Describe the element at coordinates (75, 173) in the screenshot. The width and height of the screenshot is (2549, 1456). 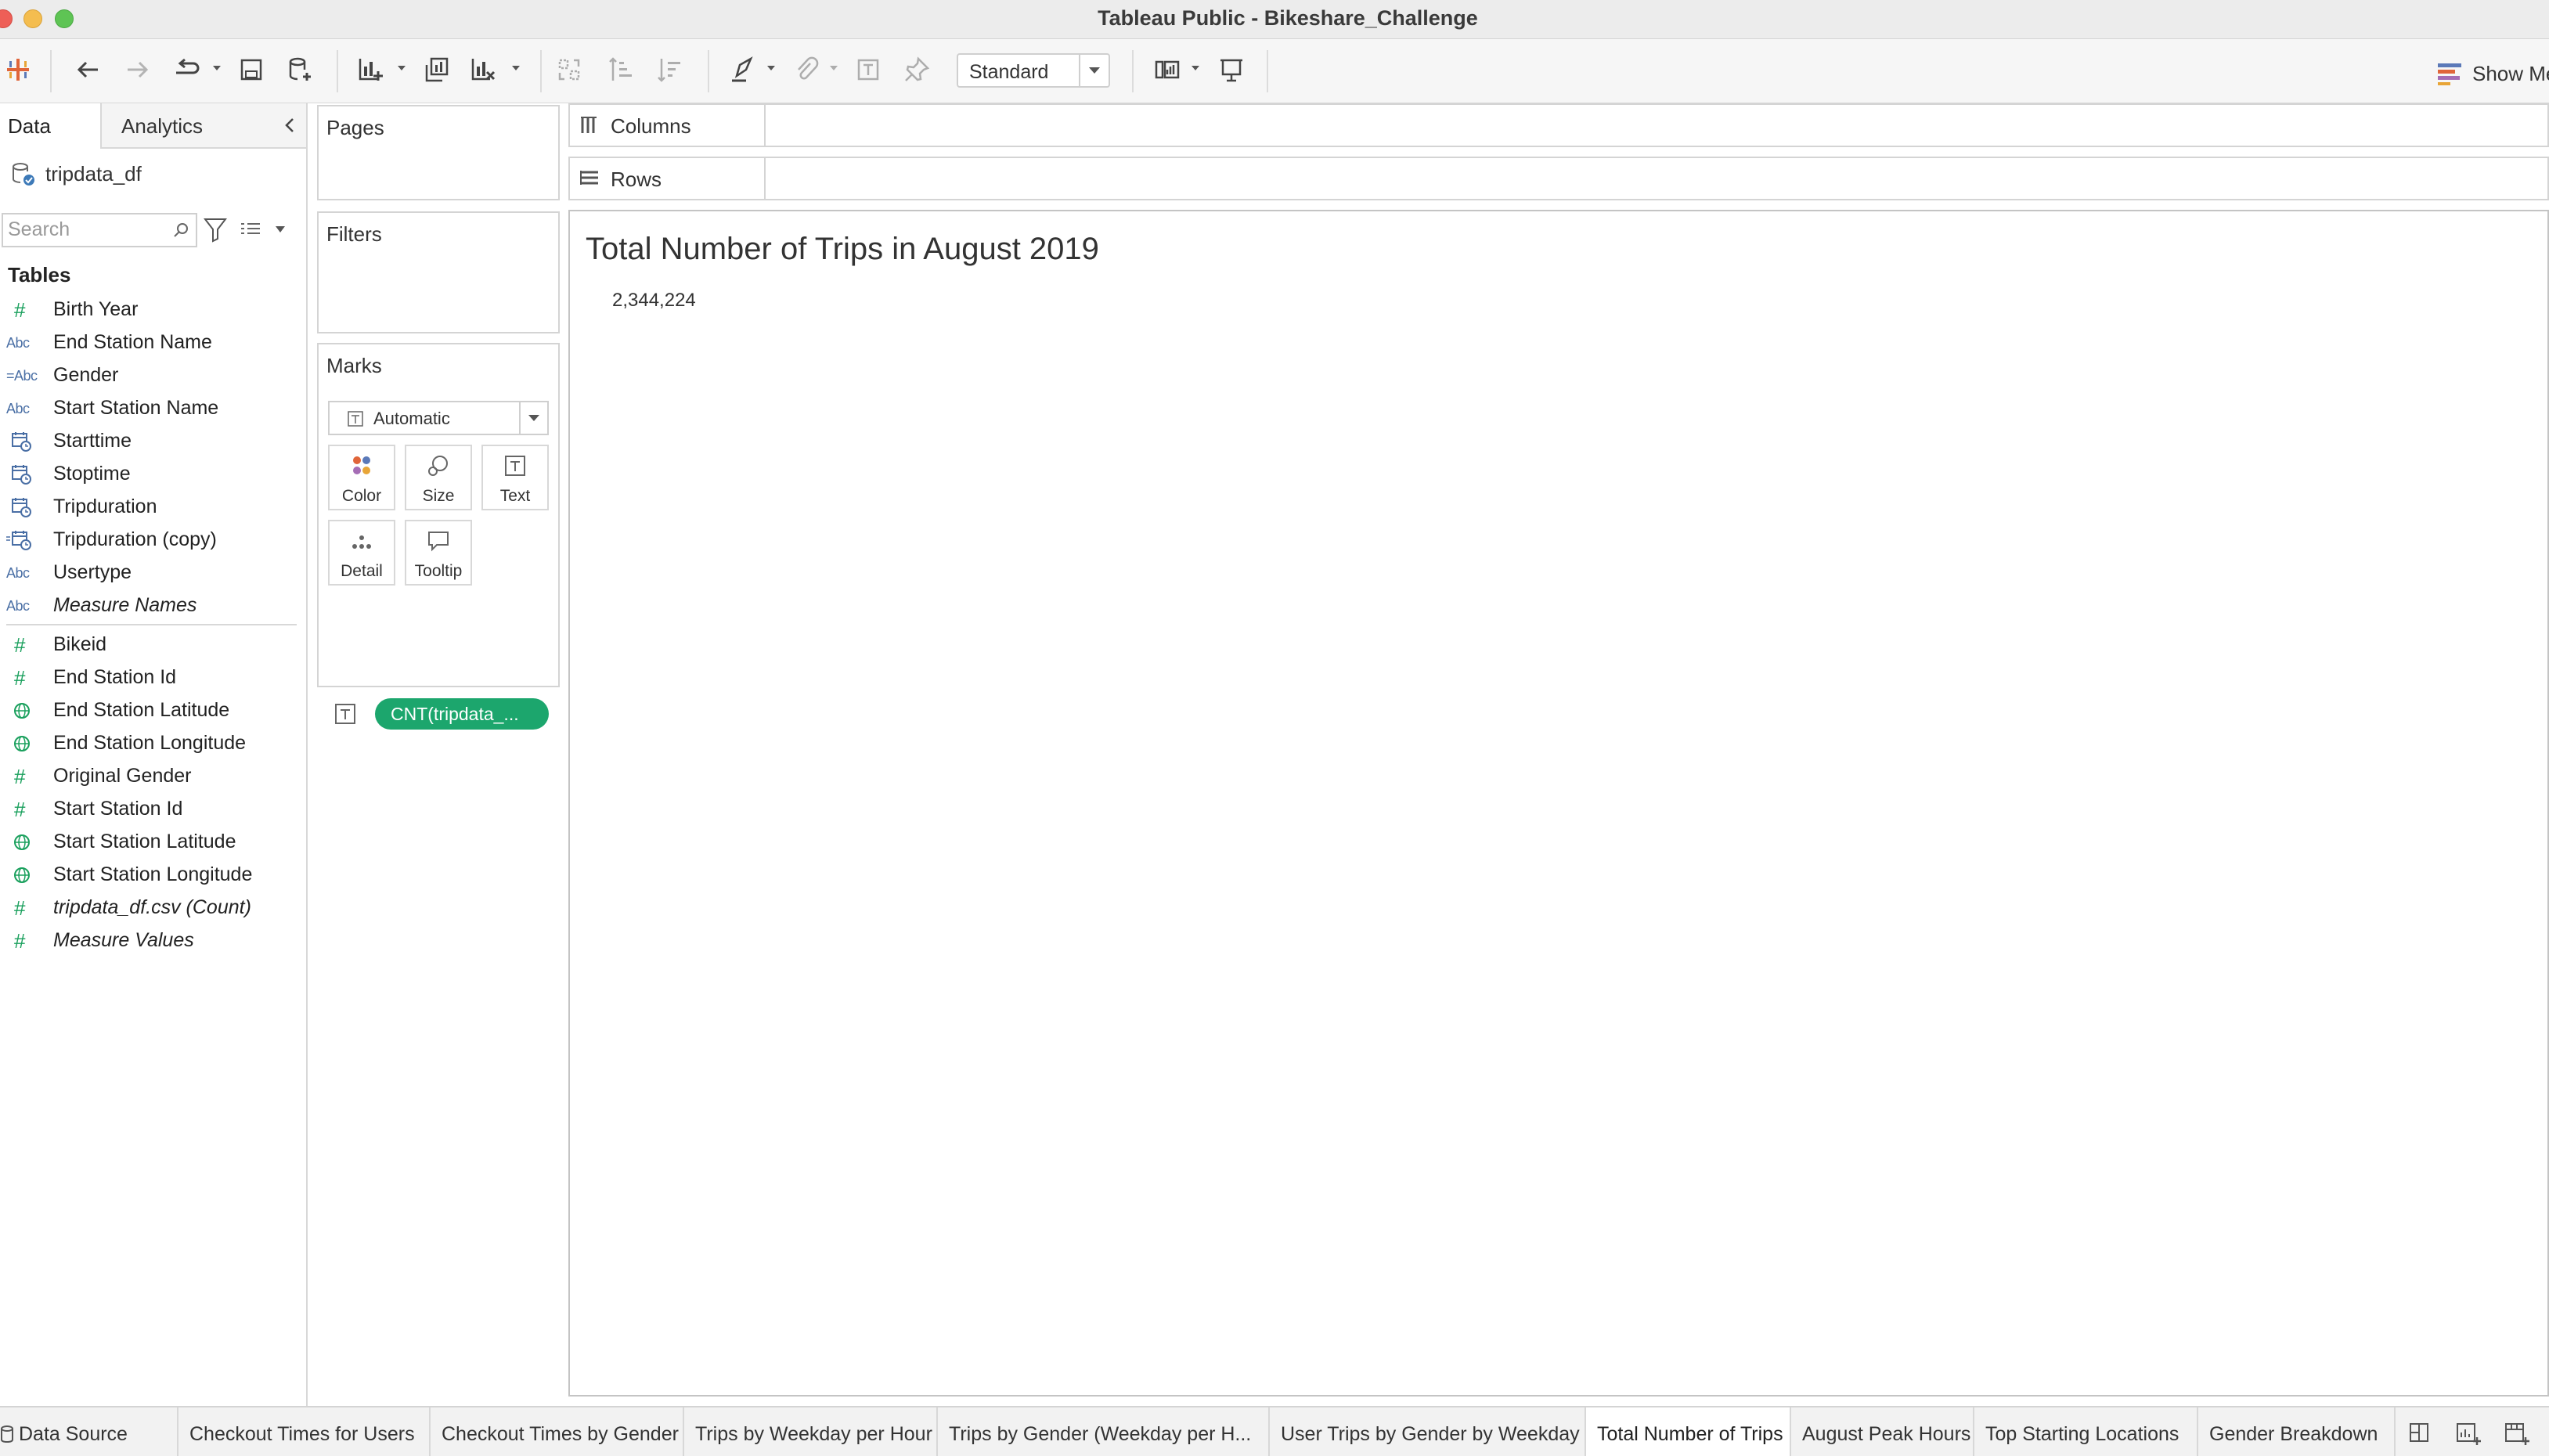
I see `datasource-item: tripdata_df` at that location.